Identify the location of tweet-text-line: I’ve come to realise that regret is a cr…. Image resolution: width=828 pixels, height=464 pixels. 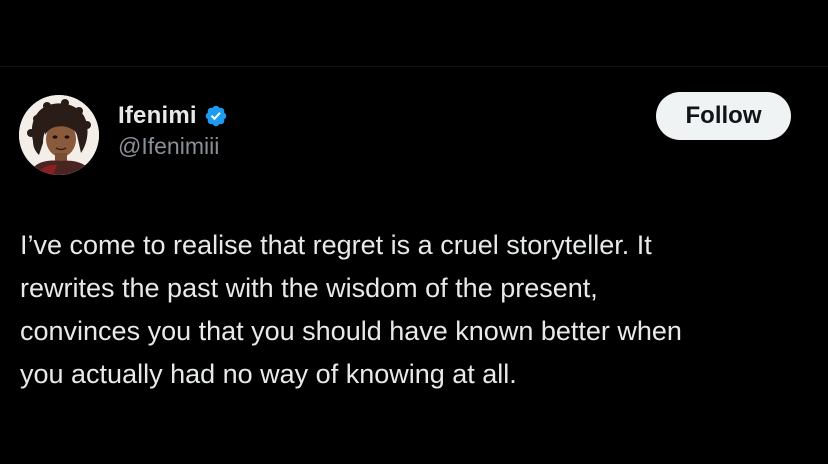
(336, 245).